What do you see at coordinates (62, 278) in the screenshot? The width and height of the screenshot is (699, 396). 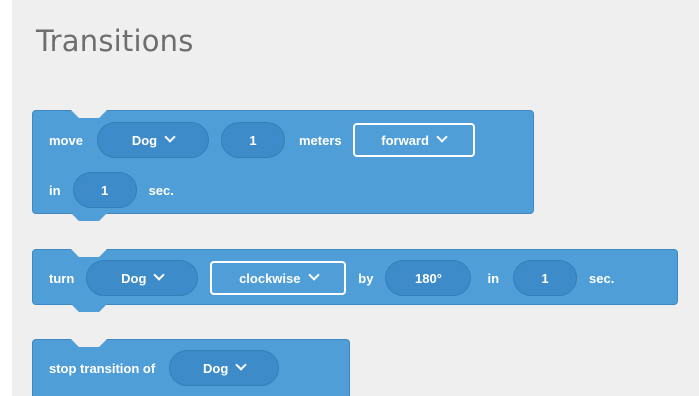 I see `turn-label: turn` at bounding box center [62, 278].